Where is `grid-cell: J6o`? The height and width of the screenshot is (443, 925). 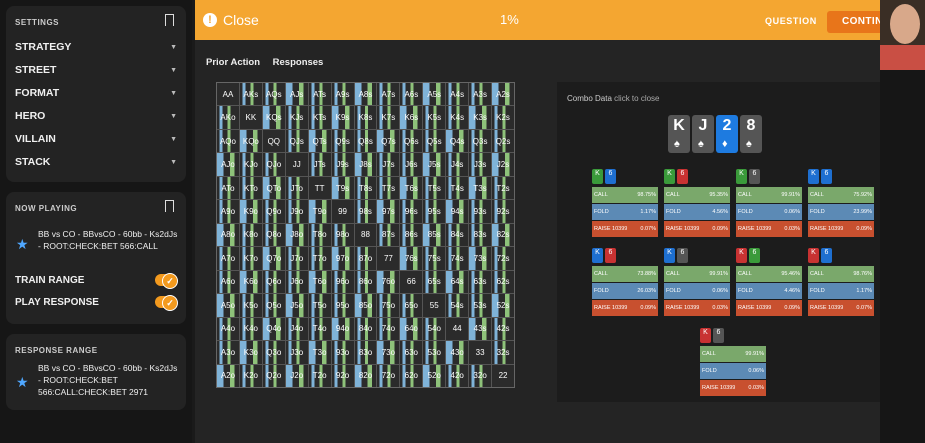 grid-cell: J6o is located at coordinates (296, 282).